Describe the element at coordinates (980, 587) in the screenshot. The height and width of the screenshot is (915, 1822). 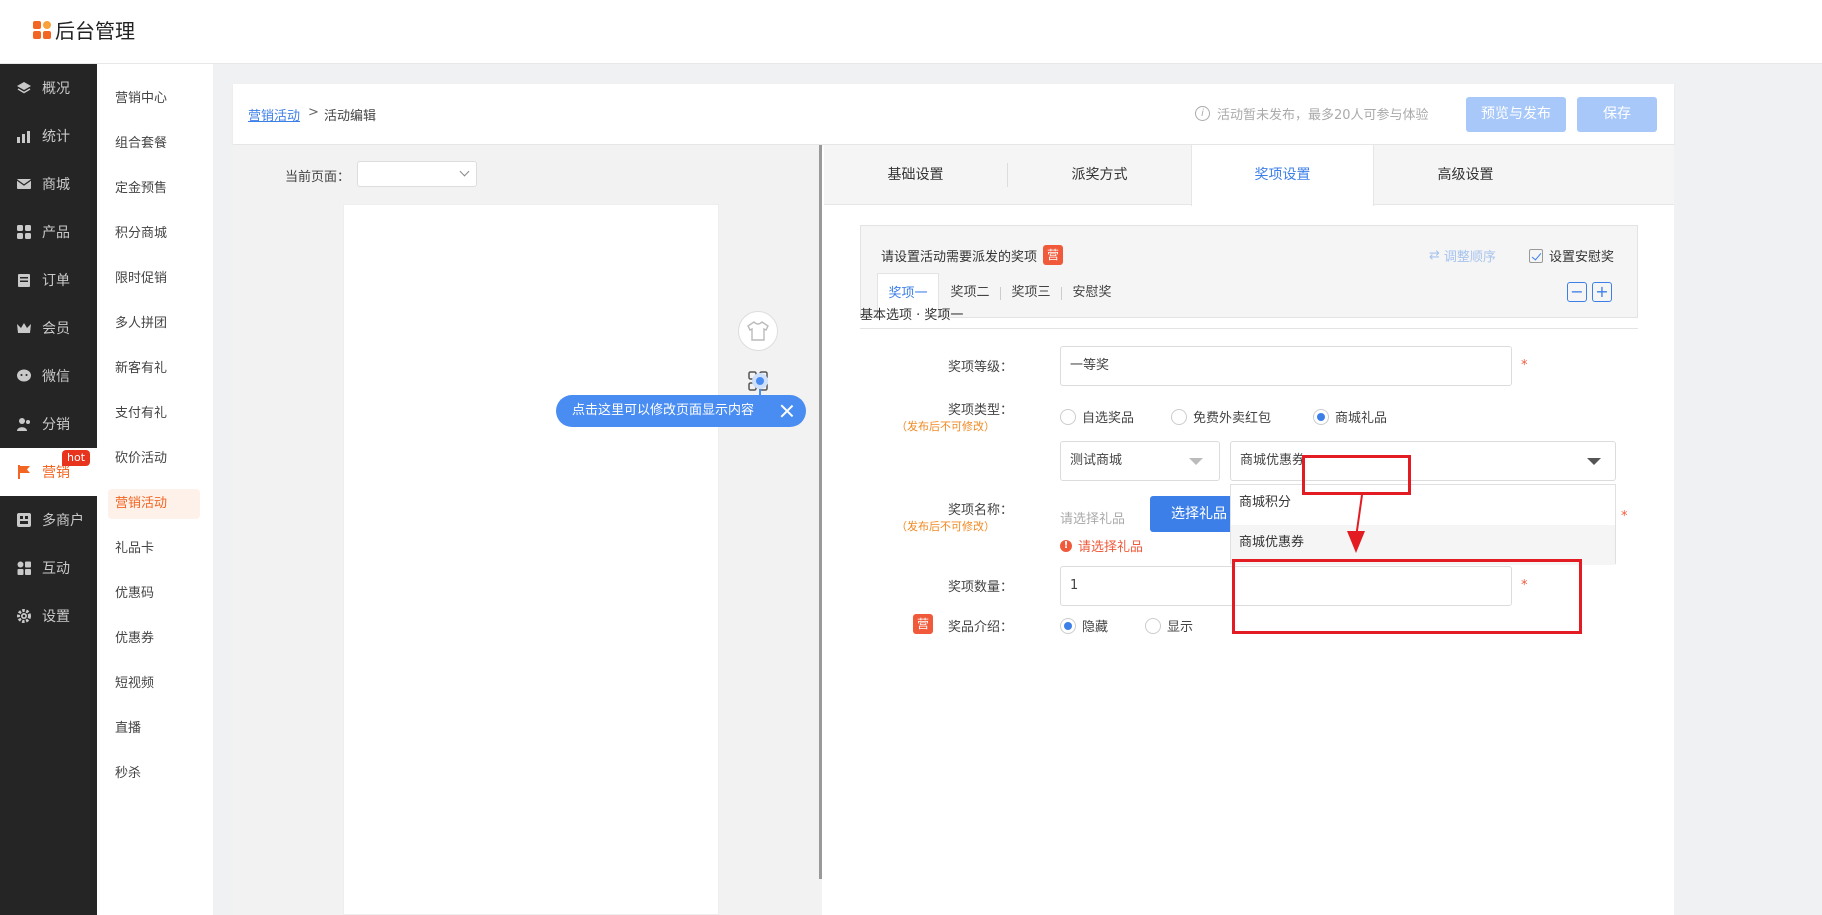
I see `qty-label: 奖项数量：` at that location.